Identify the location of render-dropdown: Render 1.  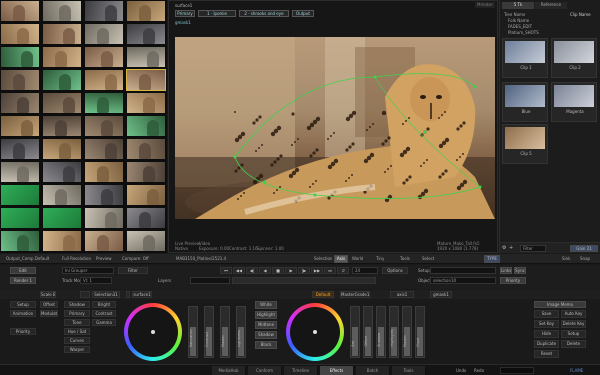
(23, 280).